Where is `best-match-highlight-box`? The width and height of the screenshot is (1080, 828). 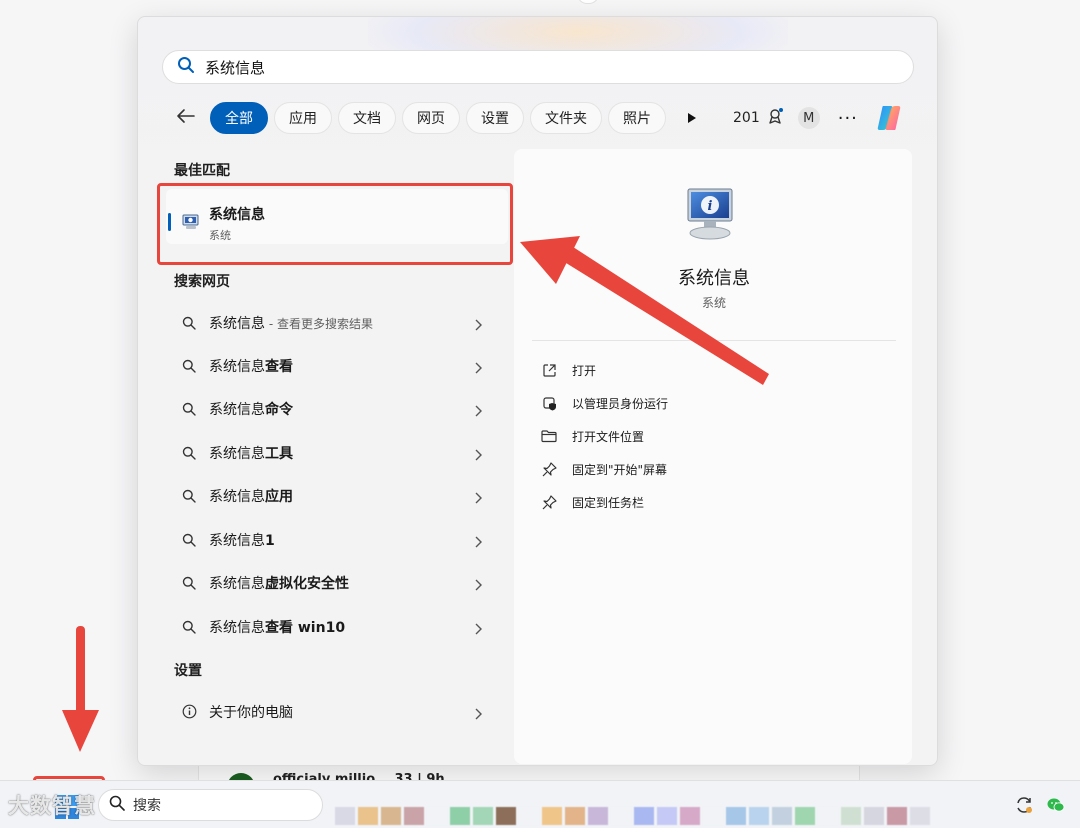 best-match-highlight-box is located at coordinates (335, 224).